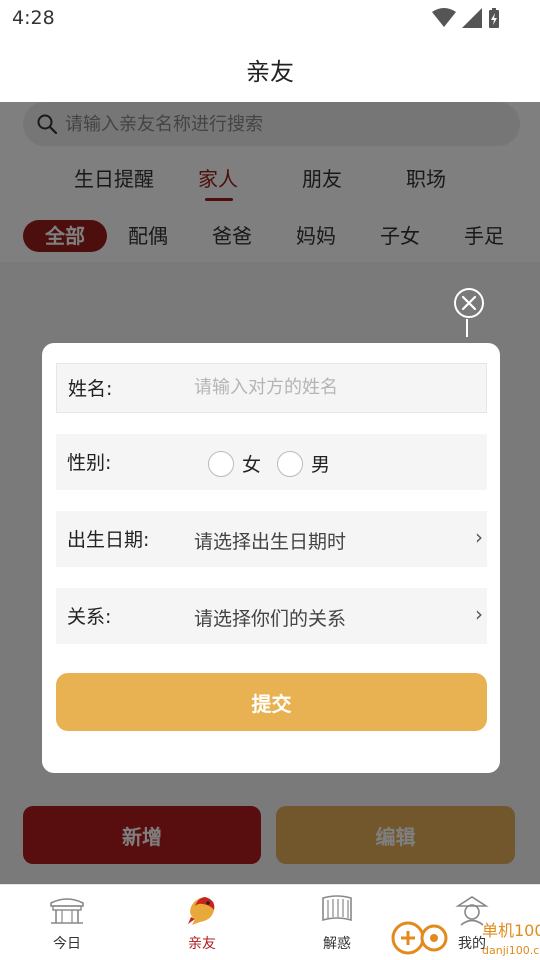 The height and width of the screenshot is (960, 540). Describe the element at coordinates (201, 911) in the screenshot. I see `koi-fish-icon` at that location.